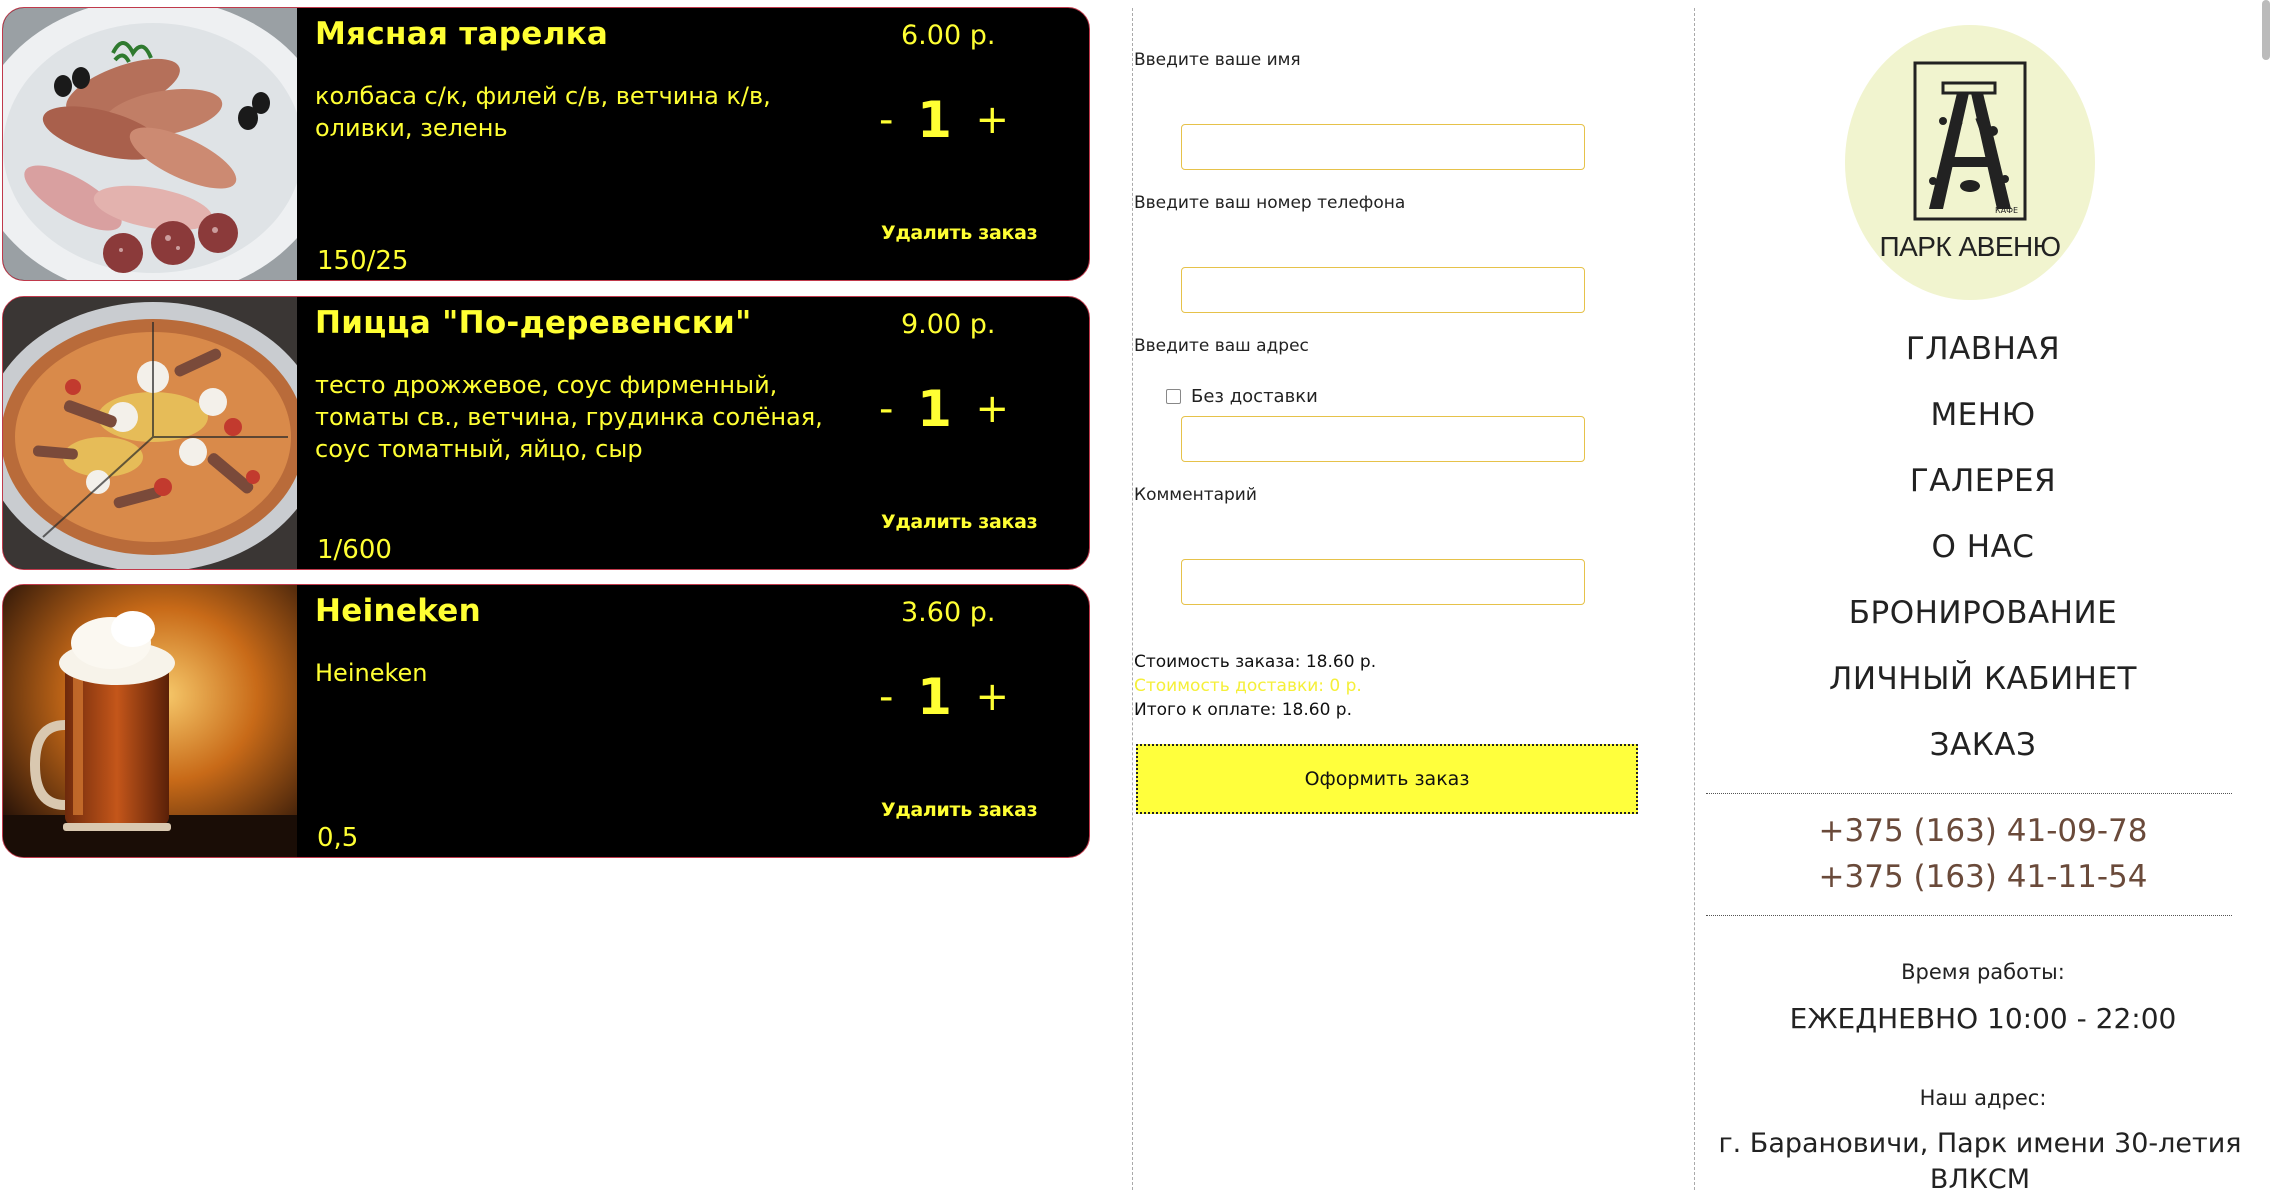 The width and height of the screenshot is (2270, 1190). I want to click on nav-item-account: ЛИЧНЫЙ КАБИНЕТ, so click(1983, 683).